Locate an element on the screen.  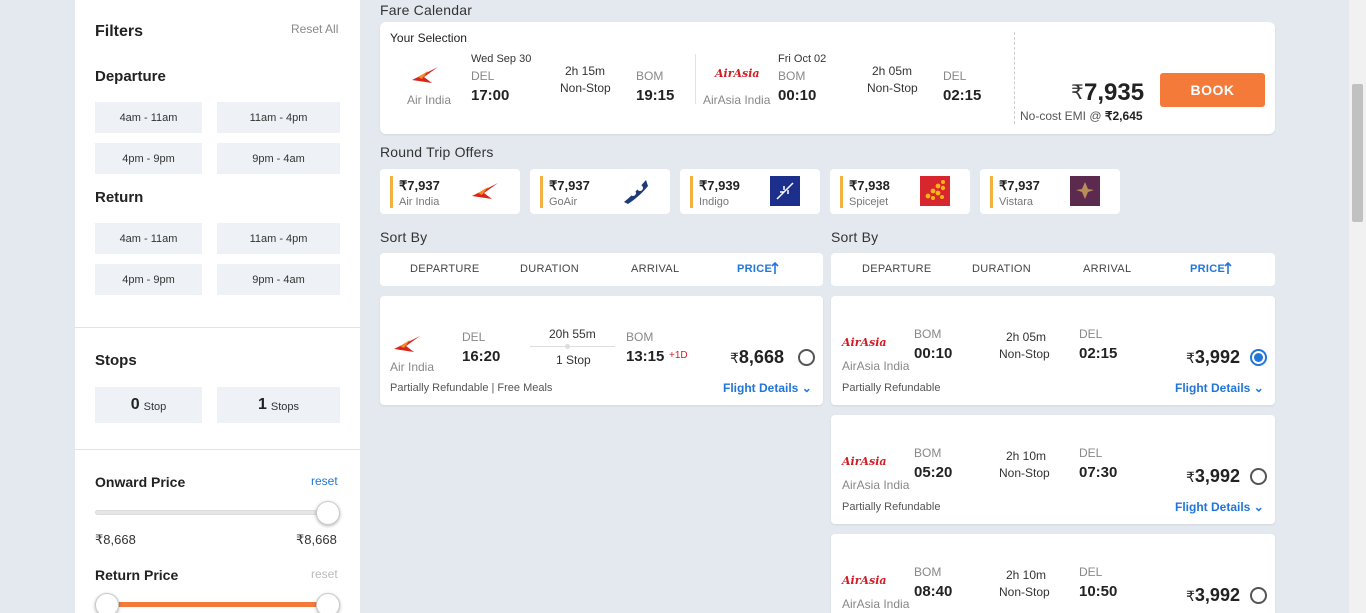
offer-price: ₹7,937 is located at coordinates (1019, 185).